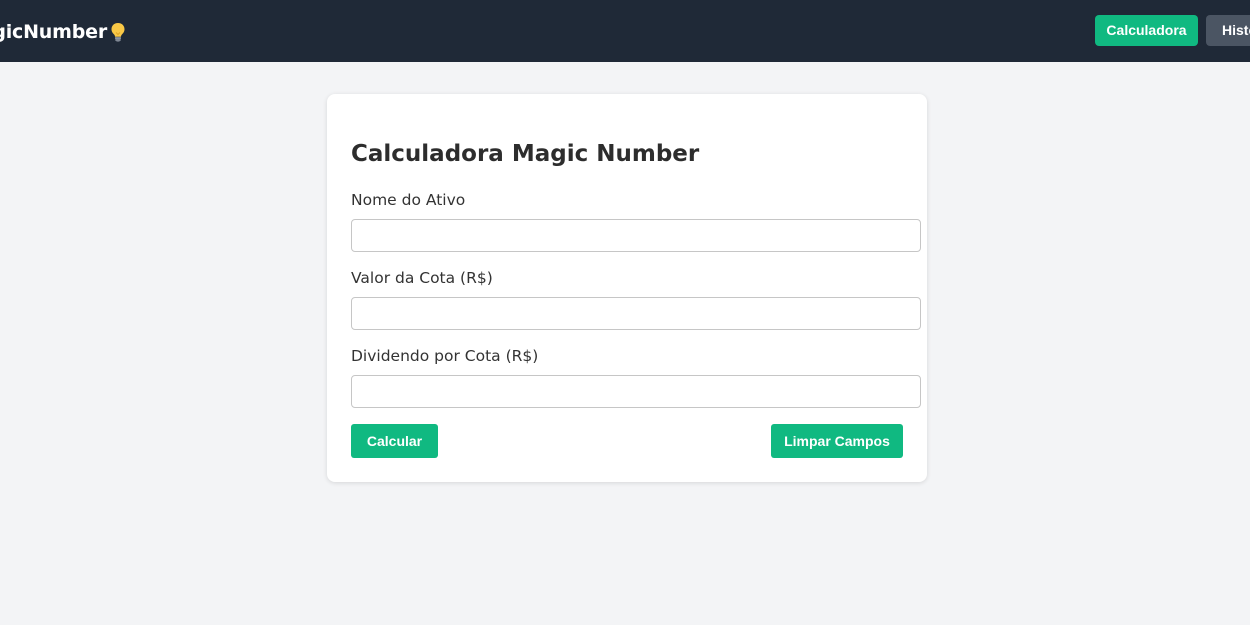 The image size is (1250, 625). What do you see at coordinates (445, 356) in the screenshot?
I see `dividend-label: Dividendo por Cota (R$)` at bounding box center [445, 356].